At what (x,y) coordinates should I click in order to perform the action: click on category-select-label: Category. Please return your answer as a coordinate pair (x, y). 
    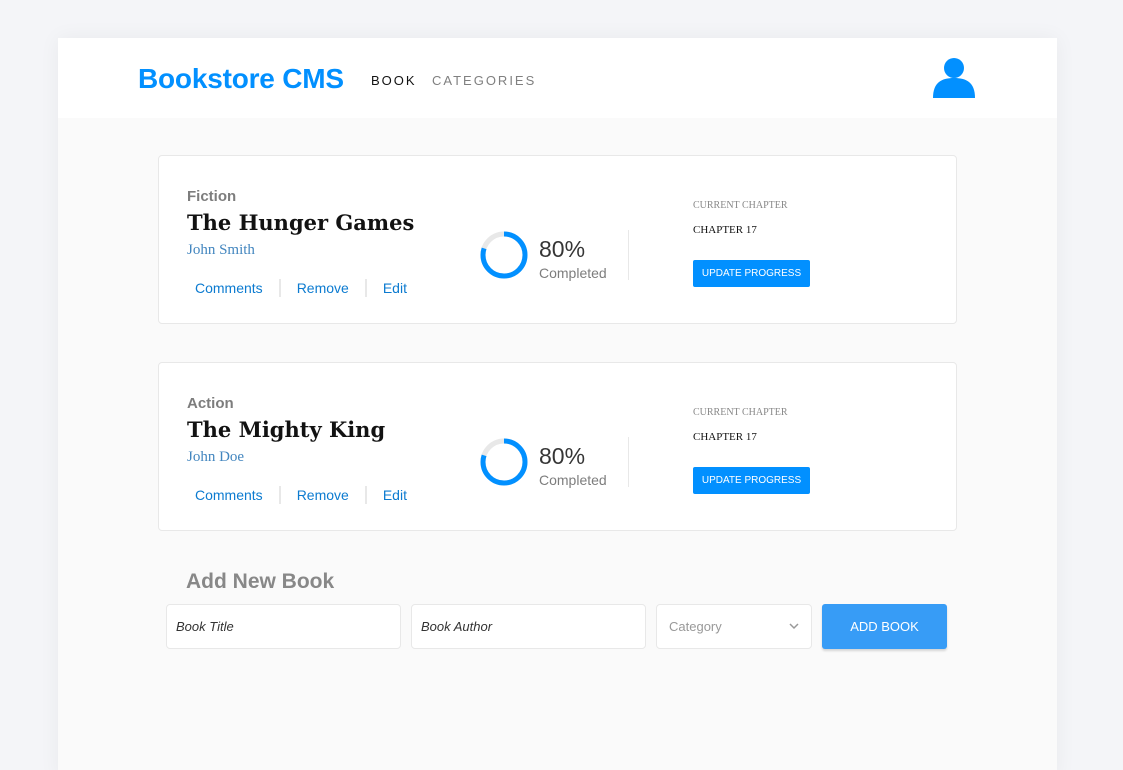
    Looking at the image, I should click on (695, 626).